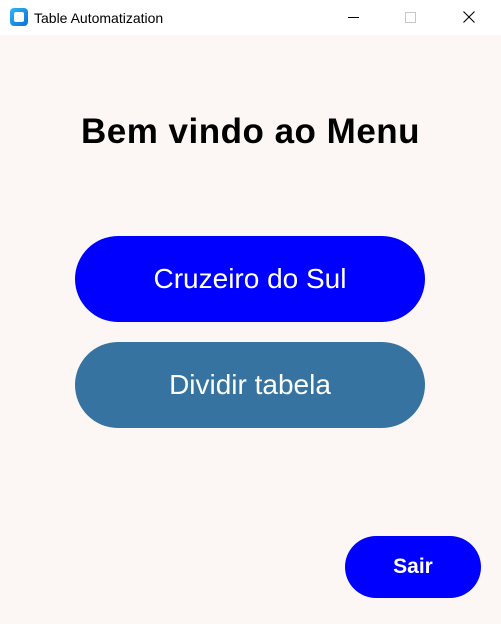  Describe the element at coordinates (99, 18) in the screenshot. I see `window-title: Table Automatization` at that location.